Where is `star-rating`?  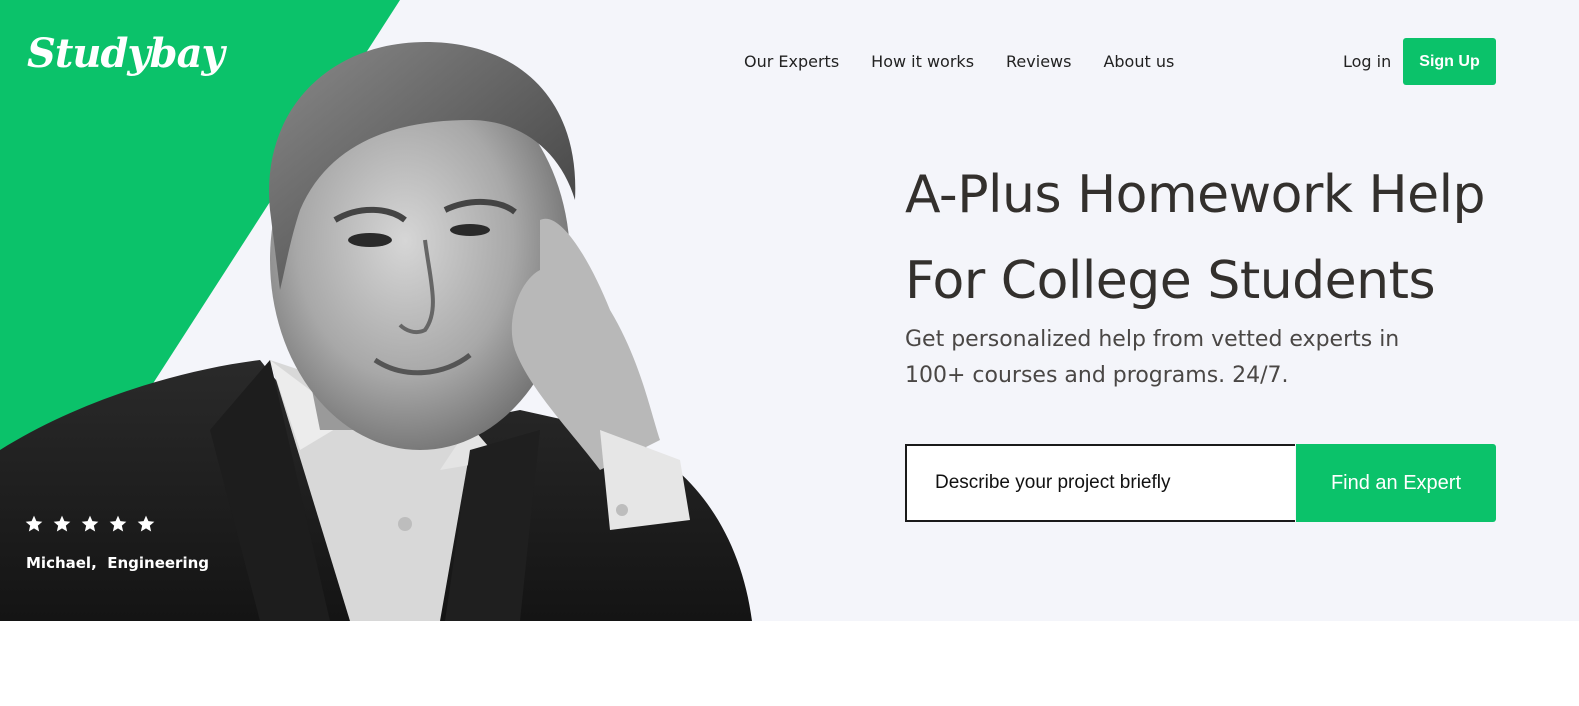
star-rating is located at coordinates (90, 524).